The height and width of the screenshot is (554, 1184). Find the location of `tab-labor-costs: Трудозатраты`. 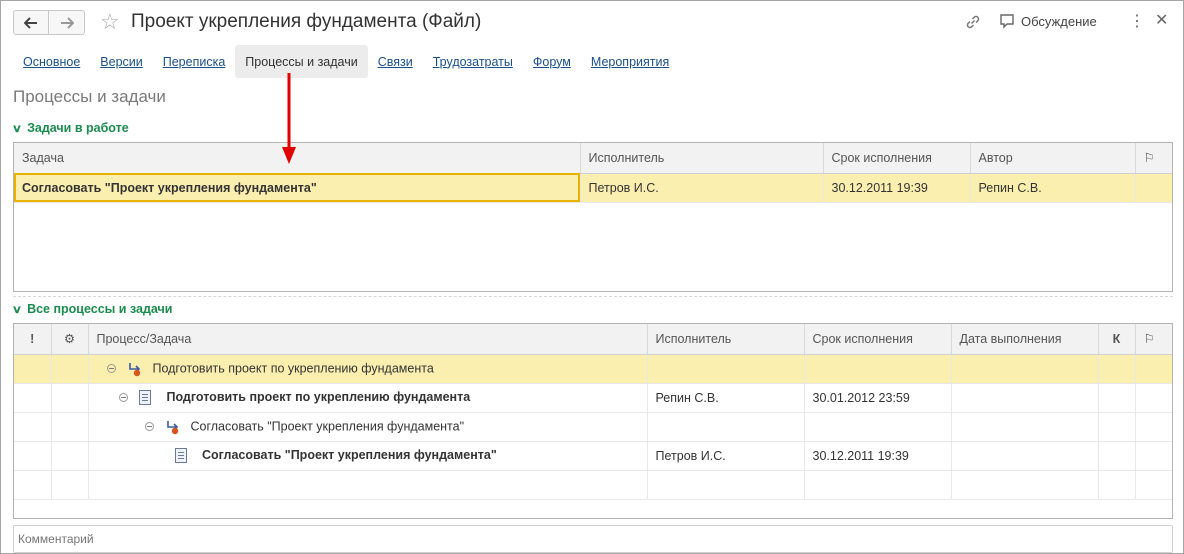

tab-labor-costs: Трудозатраты is located at coordinates (473, 61).